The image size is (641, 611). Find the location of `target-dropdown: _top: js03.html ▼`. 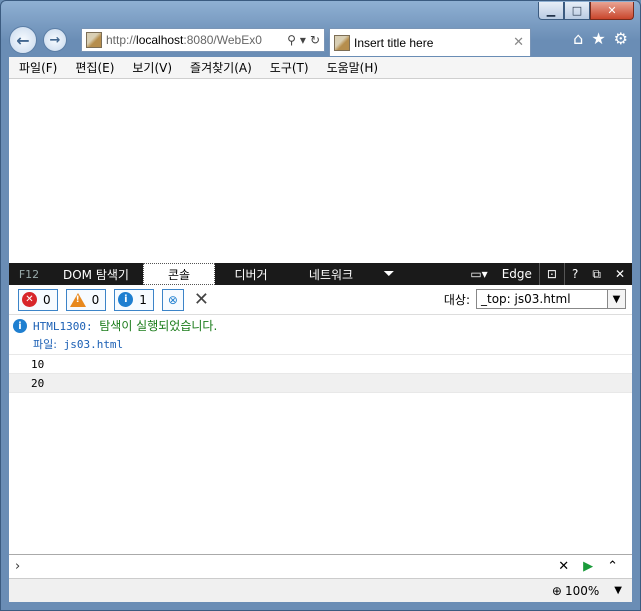

target-dropdown: _top: js03.html ▼ is located at coordinates (551, 299).